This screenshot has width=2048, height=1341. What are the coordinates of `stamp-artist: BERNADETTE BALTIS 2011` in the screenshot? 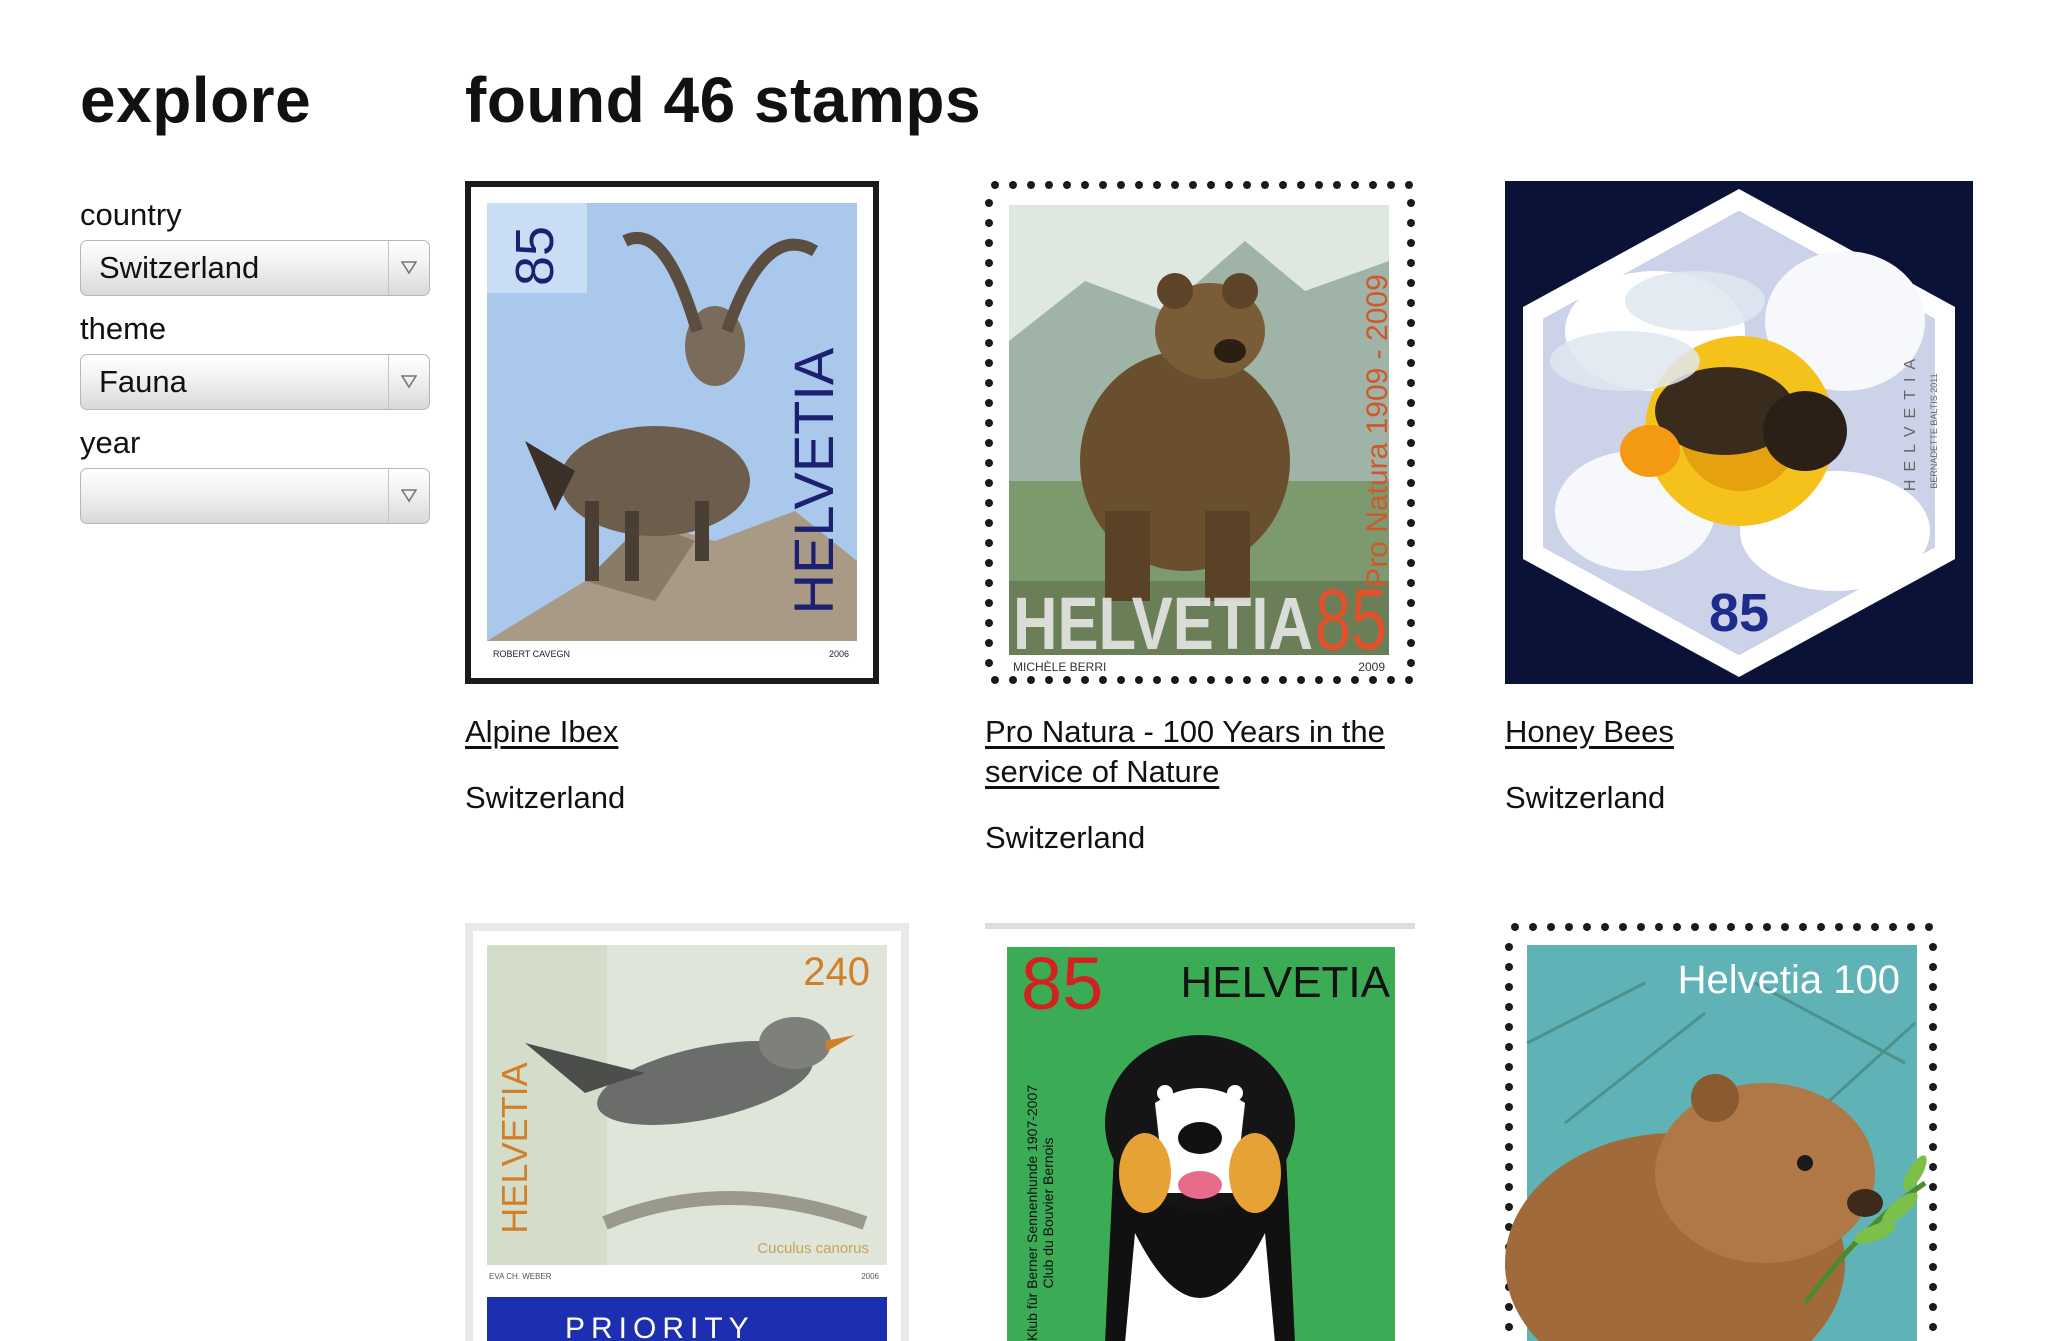 It's located at (1934, 430).